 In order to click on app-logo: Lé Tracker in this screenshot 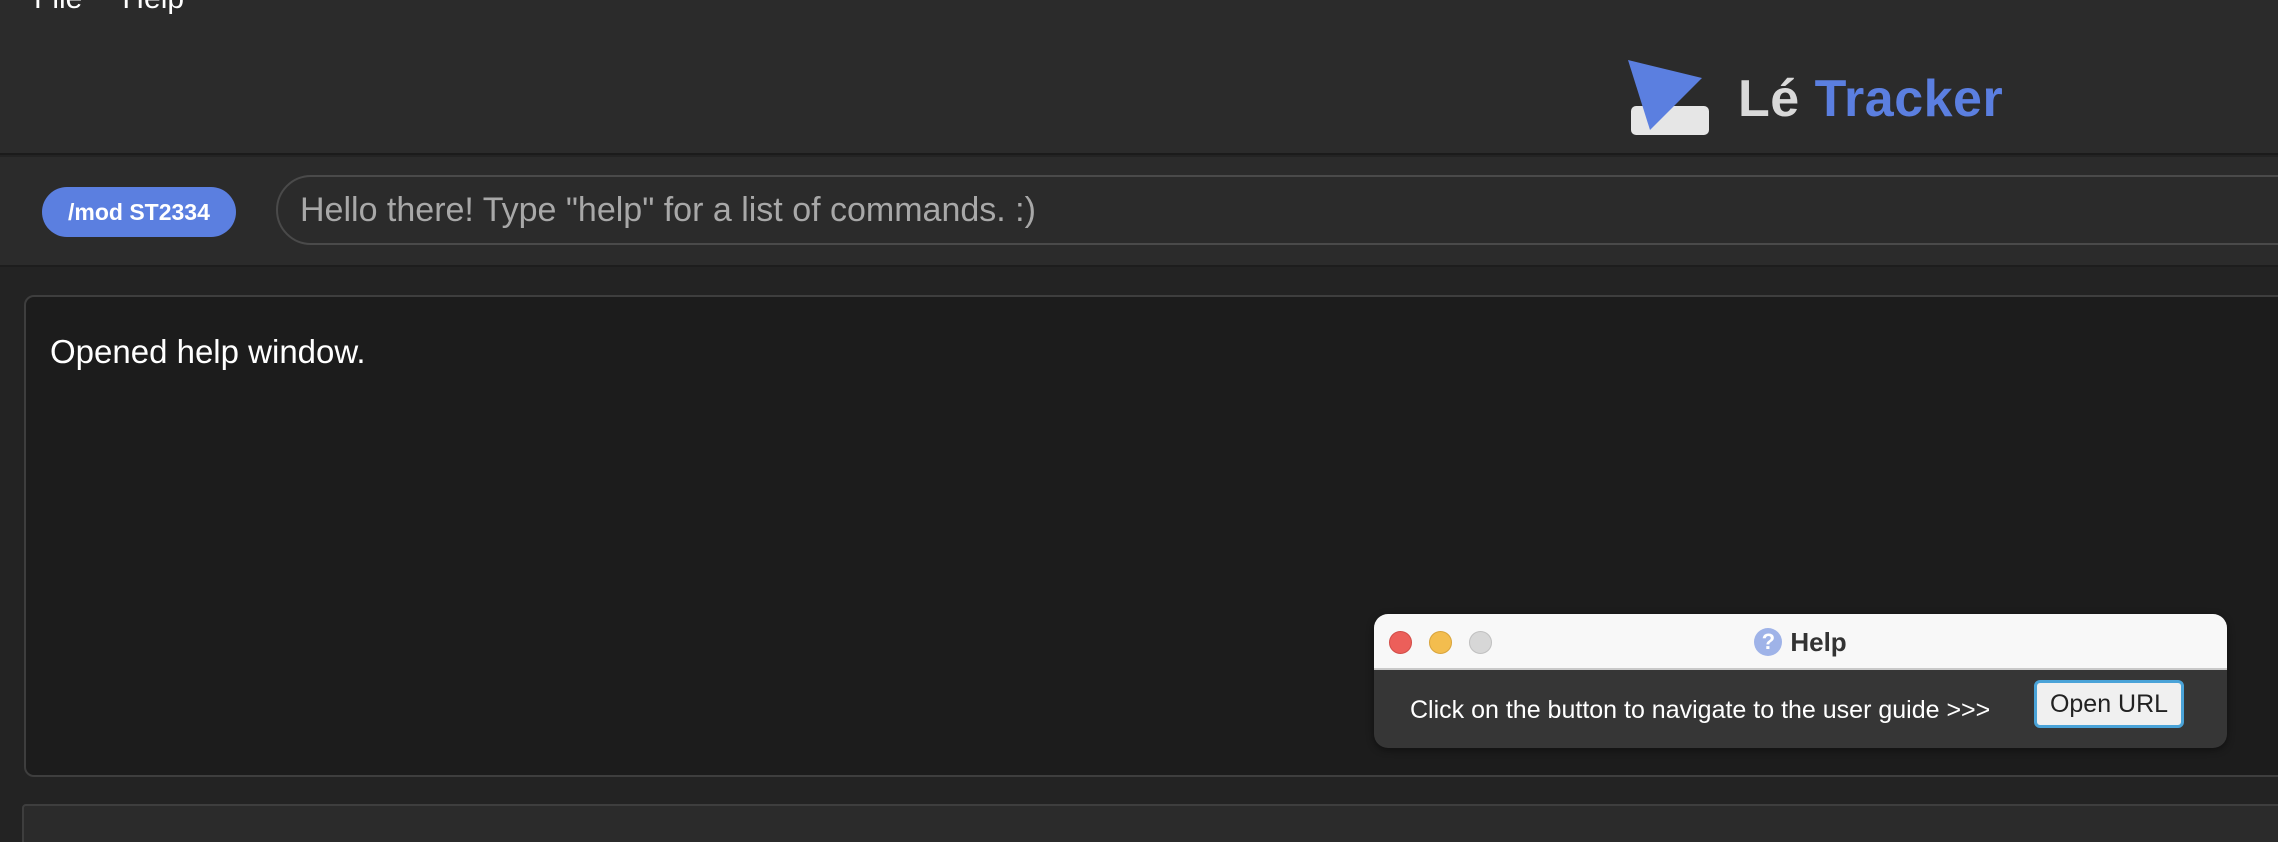, I will do `click(1815, 99)`.